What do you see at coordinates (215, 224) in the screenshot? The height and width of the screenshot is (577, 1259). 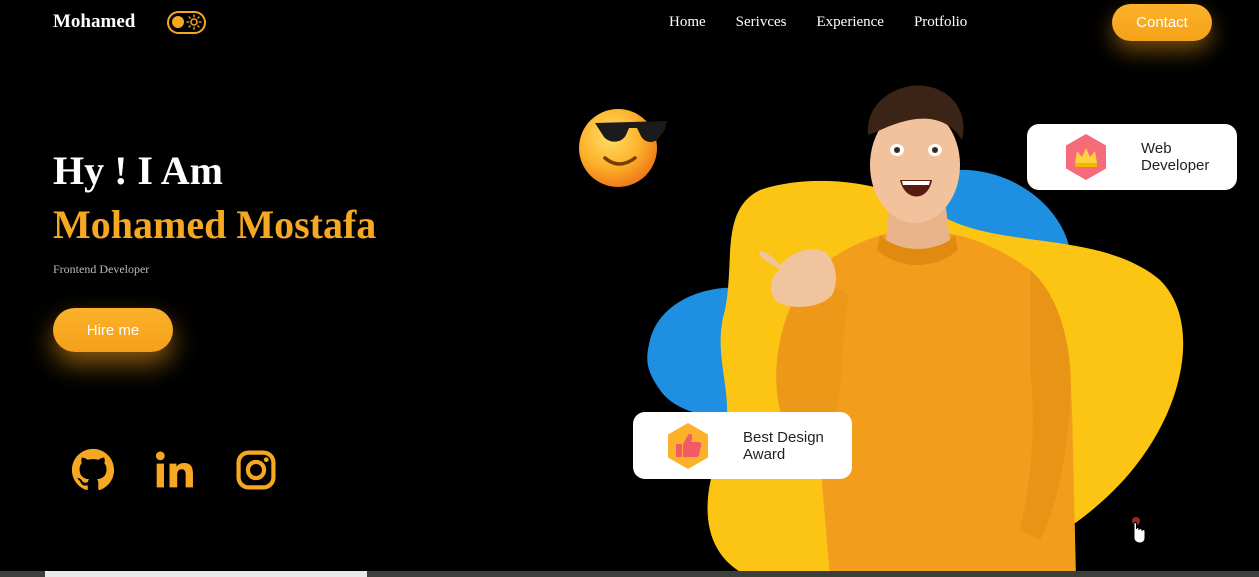 I see `hero-name: Mohamed Mostafa` at bounding box center [215, 224].